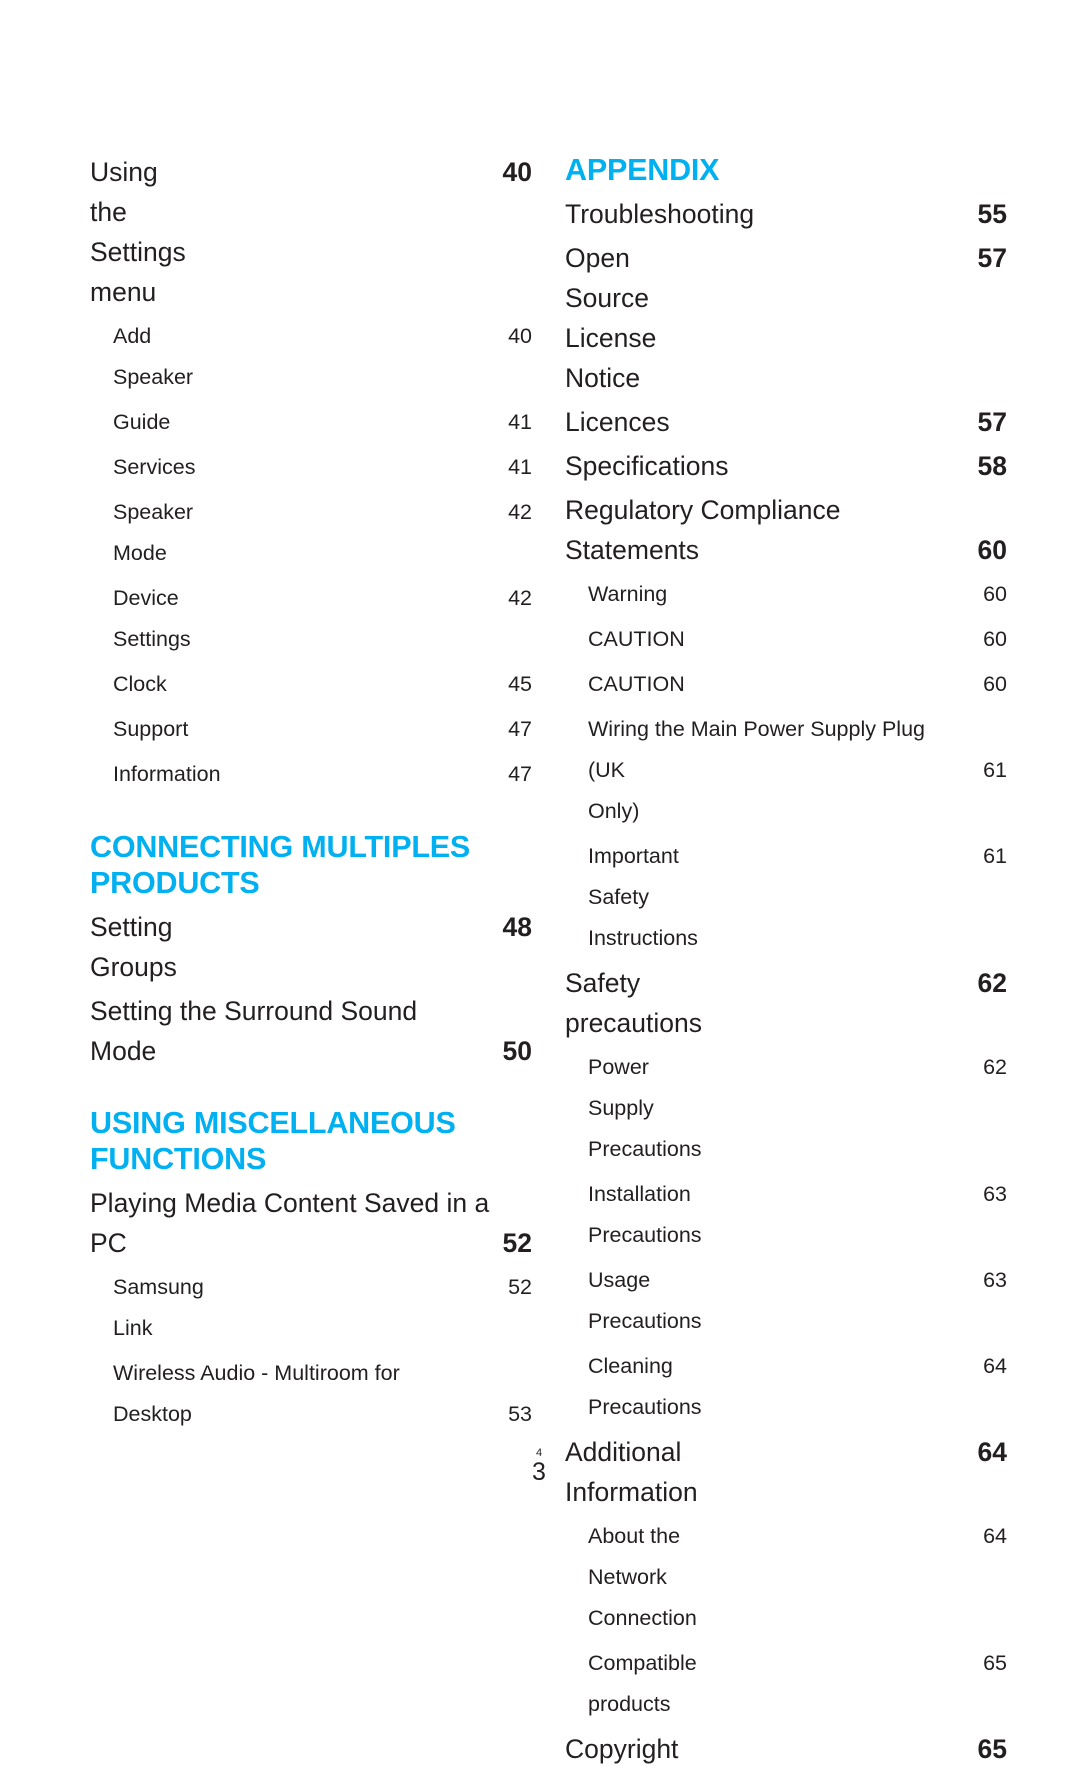 The height and width of the screenshot is (1773, 1080). What do you see at coordinates (311, 684) in the screenshot?
I see `toc-entry: Clock 45` at bounding box center [311, 684].